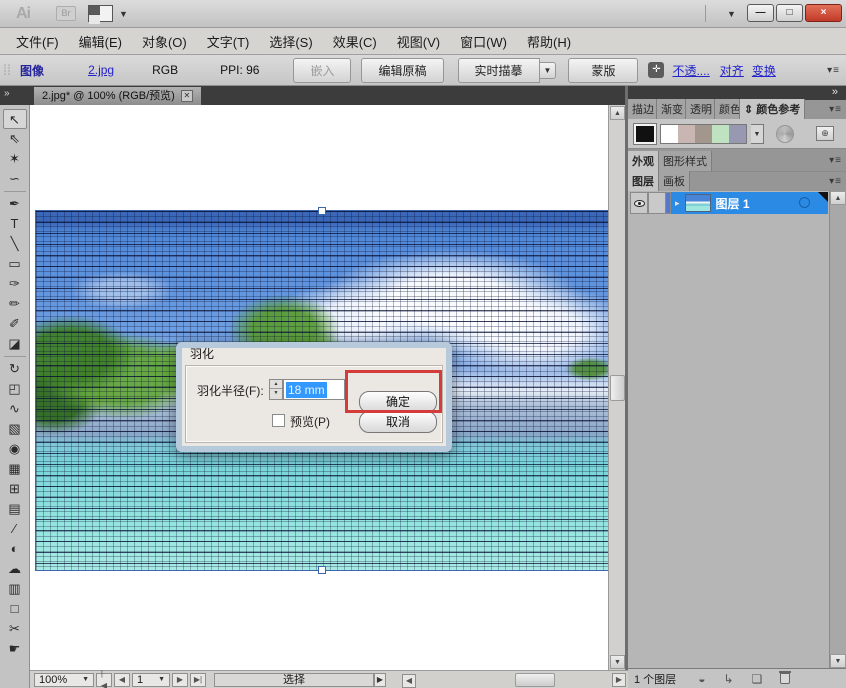  What do you see at coordinates (15, 159) in the screenshot?
I see `magic-wand-tool: ✶` at bounding box center [15, 159].